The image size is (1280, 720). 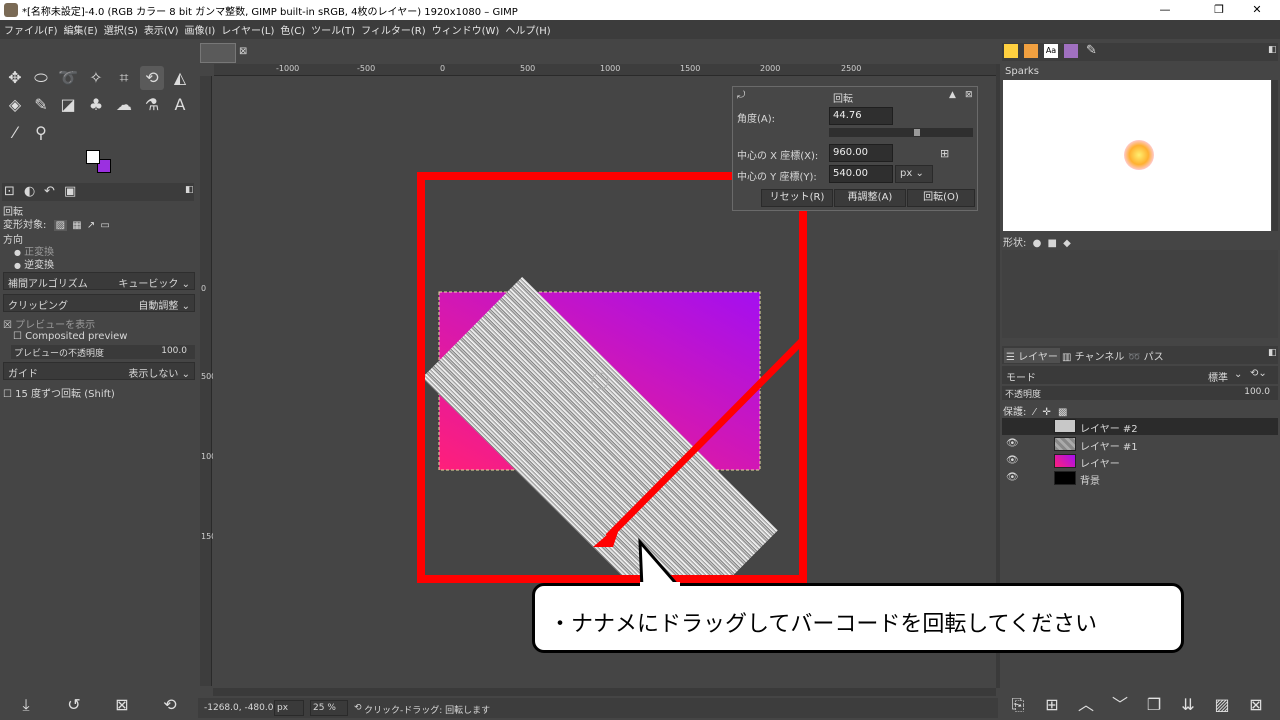 What do you see at coordinates (952, 95) in the screenshot?
I see `dialog-collapse-icon: ▲` at bounding box center [952, 95].